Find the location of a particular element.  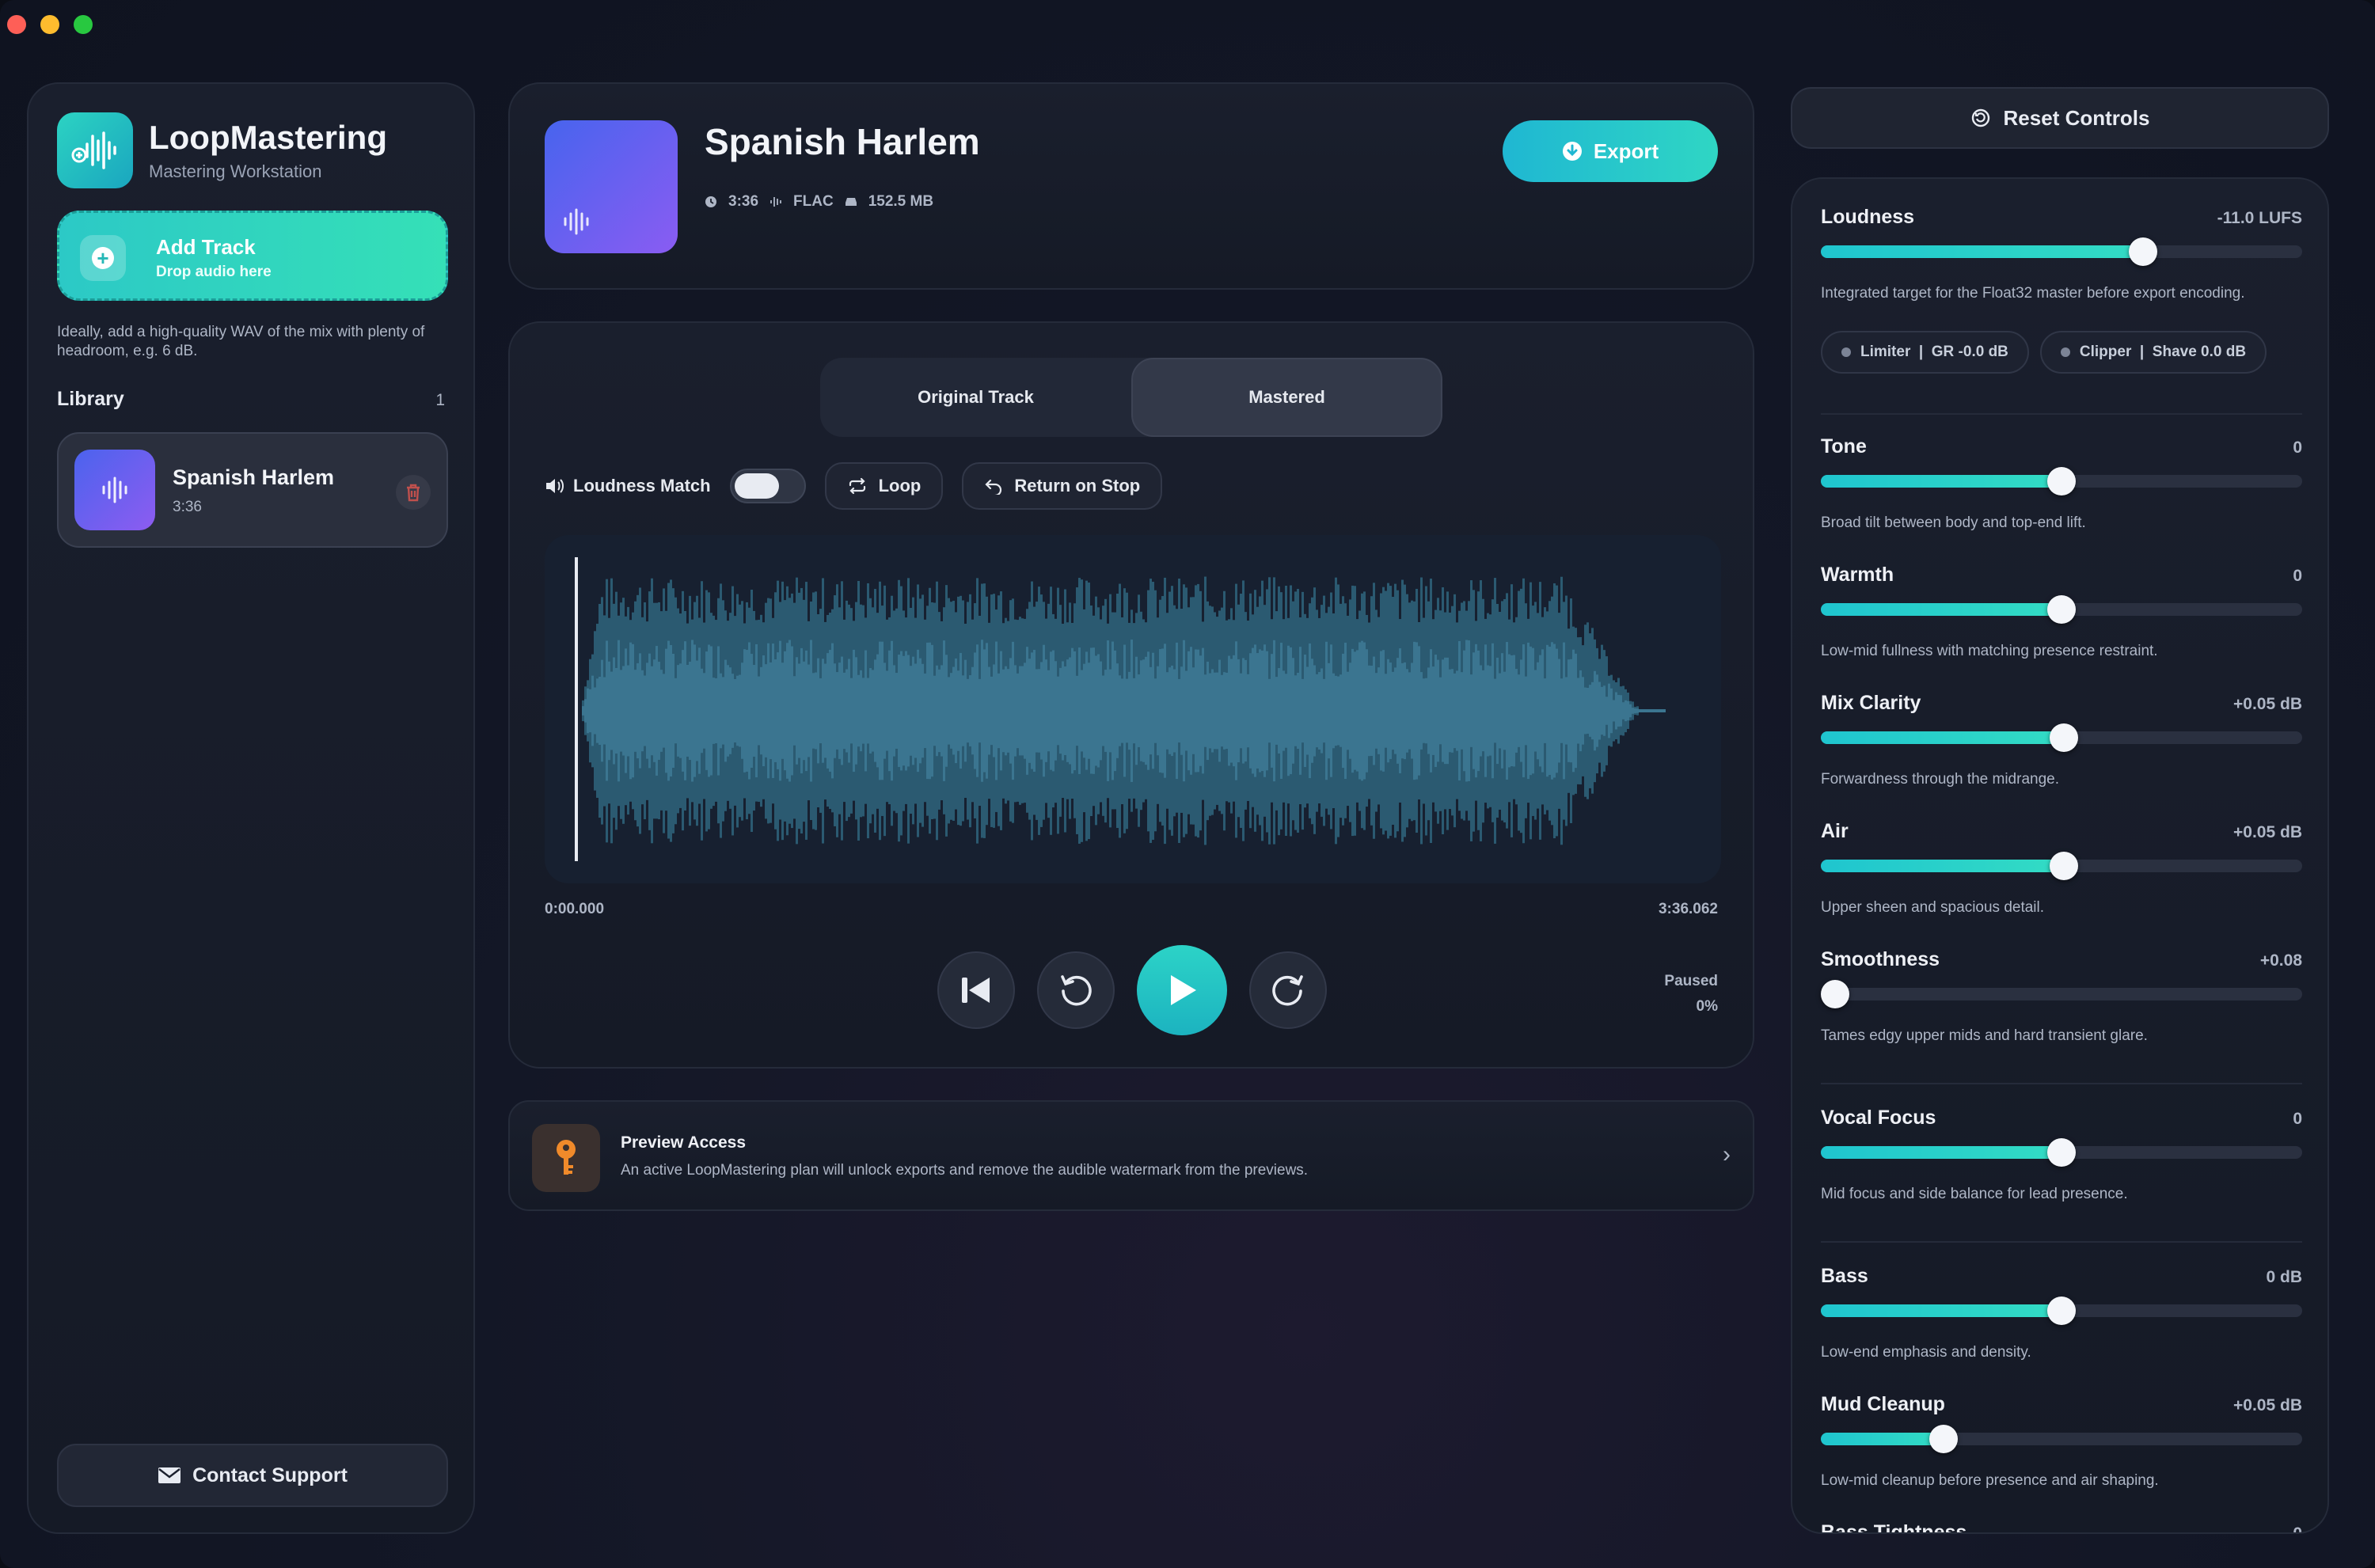

vocal-focus-slider is located at coordinates (2061, 1152).